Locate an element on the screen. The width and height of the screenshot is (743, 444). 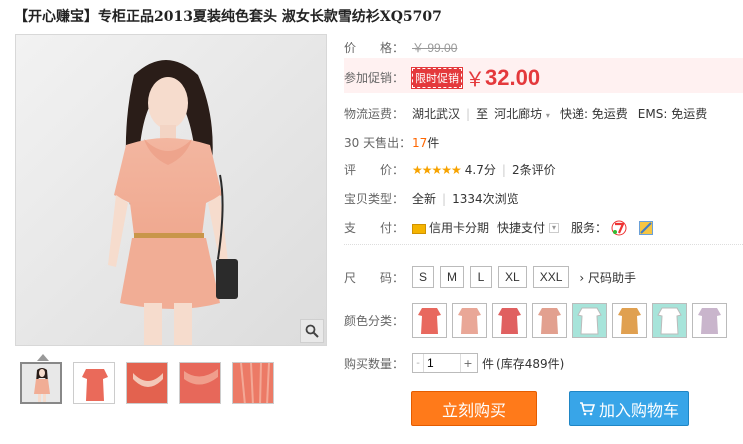
quantity-input is located at coordinates (442, 363).